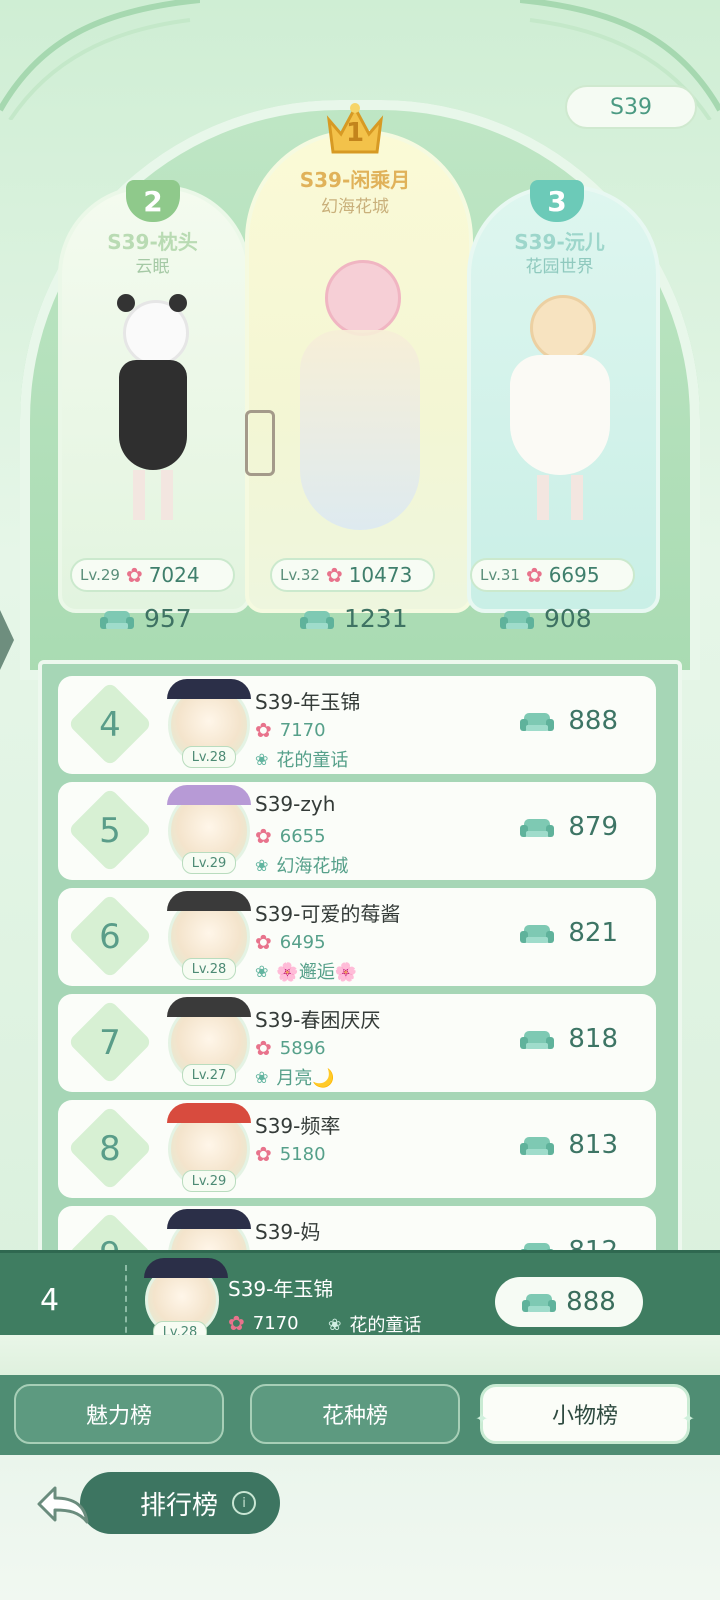  What do you see at coordinates (263, 1323) in the screenshot?
I see `my-charm: ✿ 7170` at bounding box center [263, 1323].